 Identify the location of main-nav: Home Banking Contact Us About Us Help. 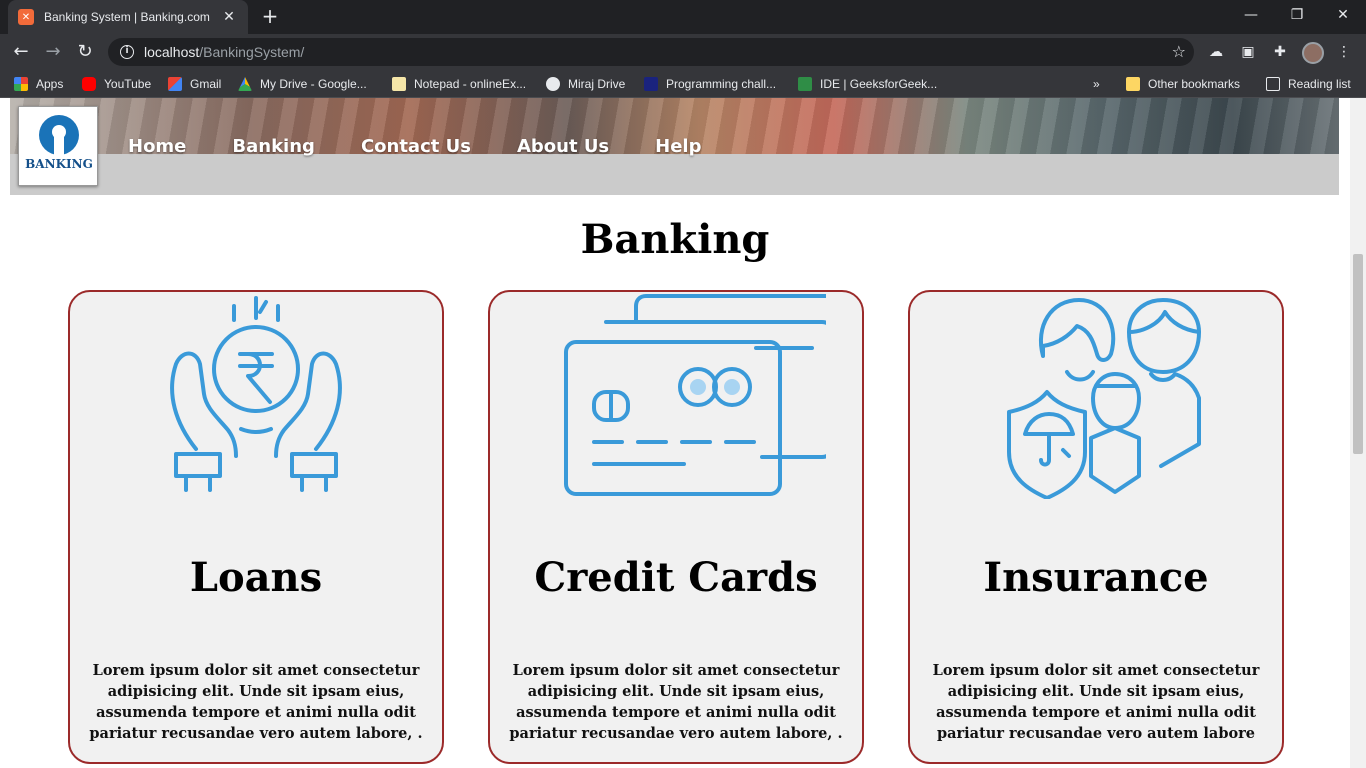
(437, 146).